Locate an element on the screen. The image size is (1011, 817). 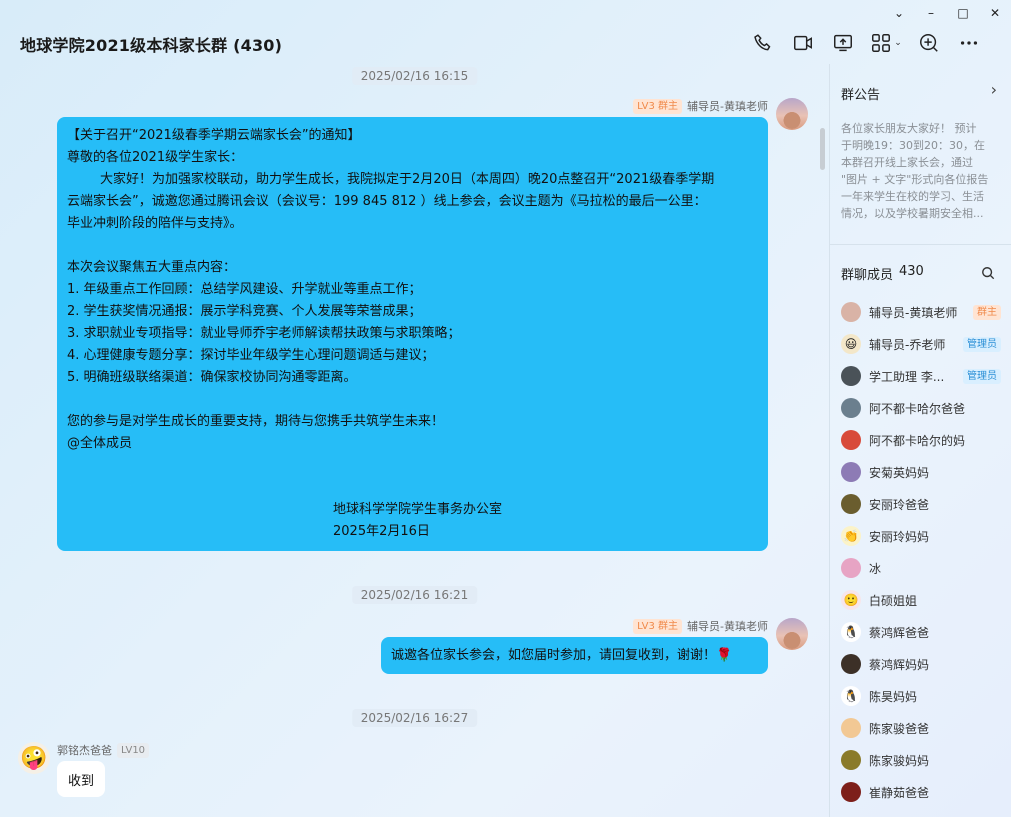
chat-scrollbar is located at coordinates (822, 149).